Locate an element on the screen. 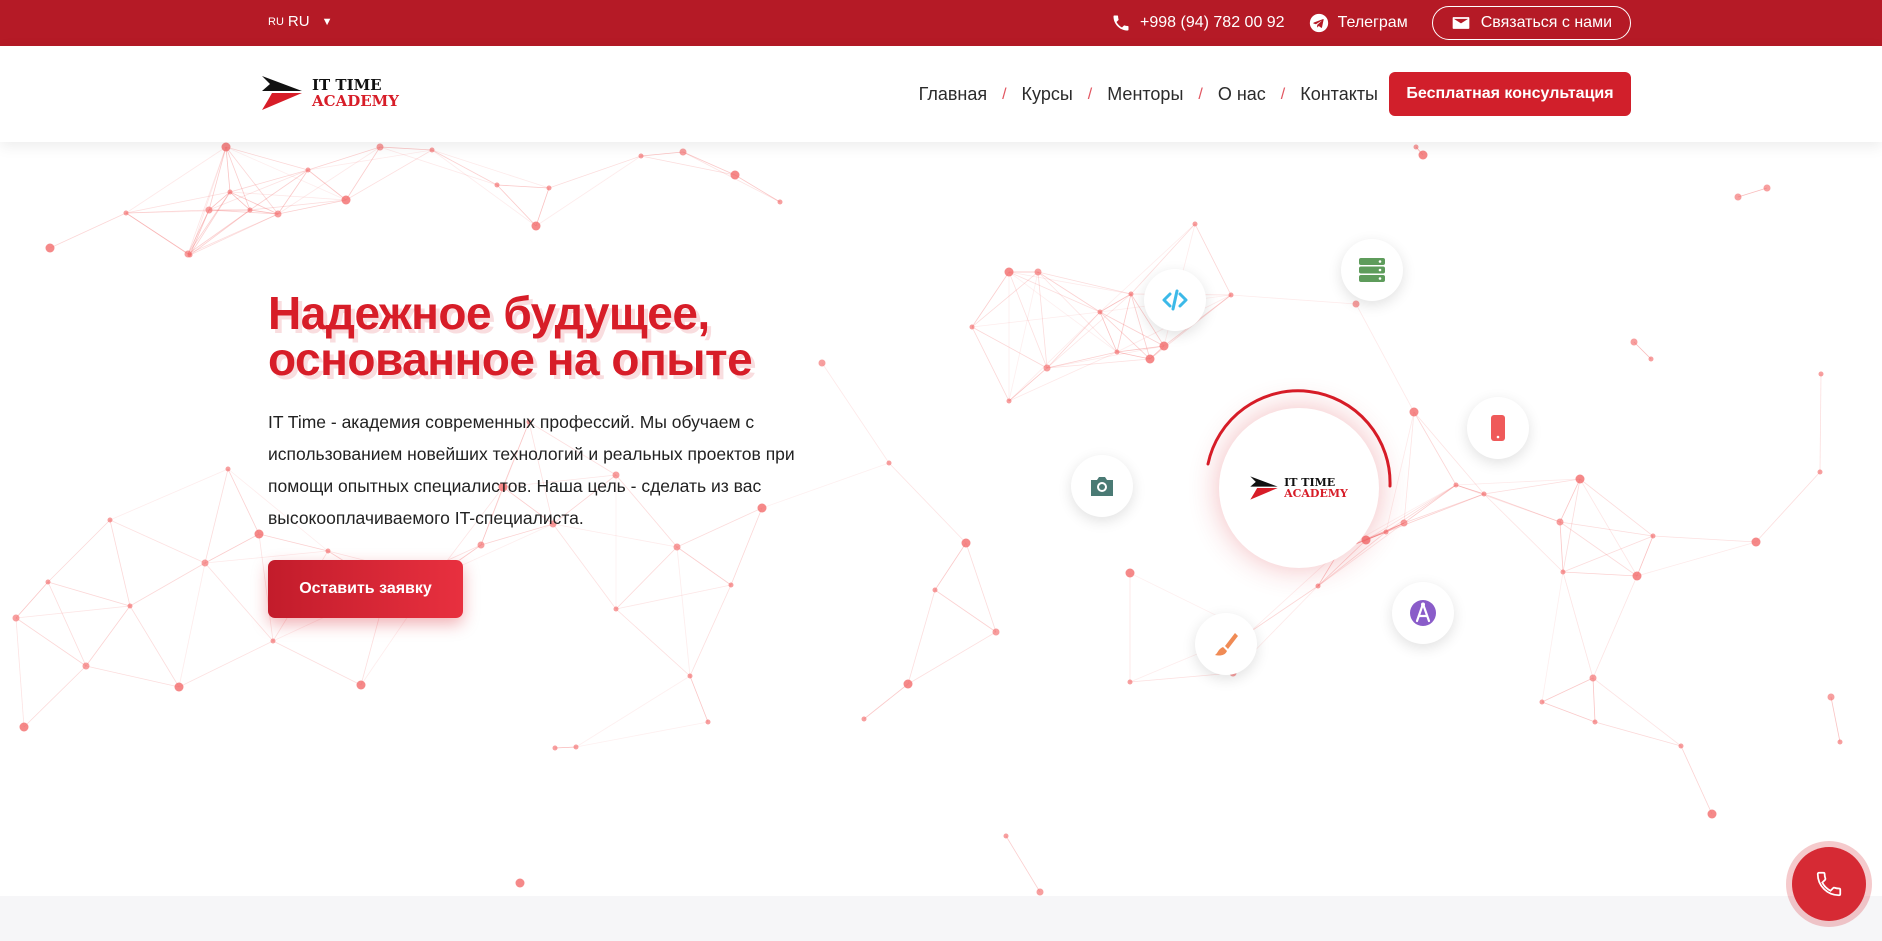  center-logo-text: IT TIME ACADEMY is located at coordinates (1316, 488).